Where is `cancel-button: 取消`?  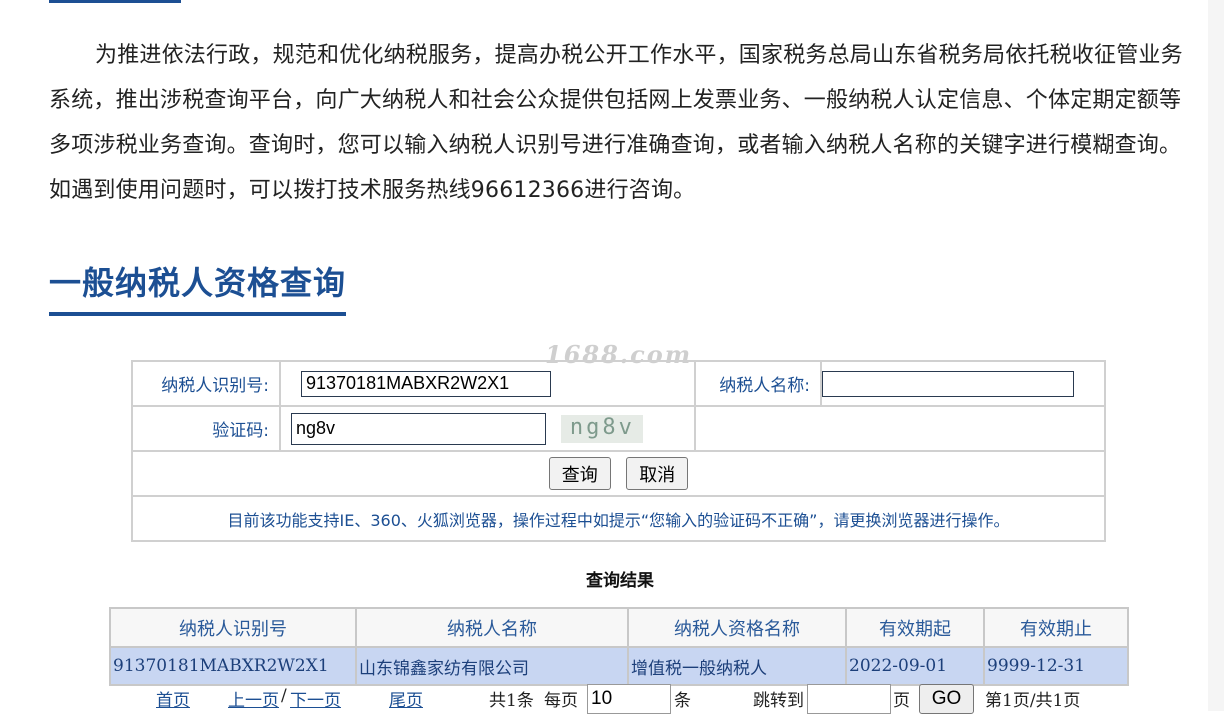 cancel-button: 取消 is located at coordinates (657, 473).